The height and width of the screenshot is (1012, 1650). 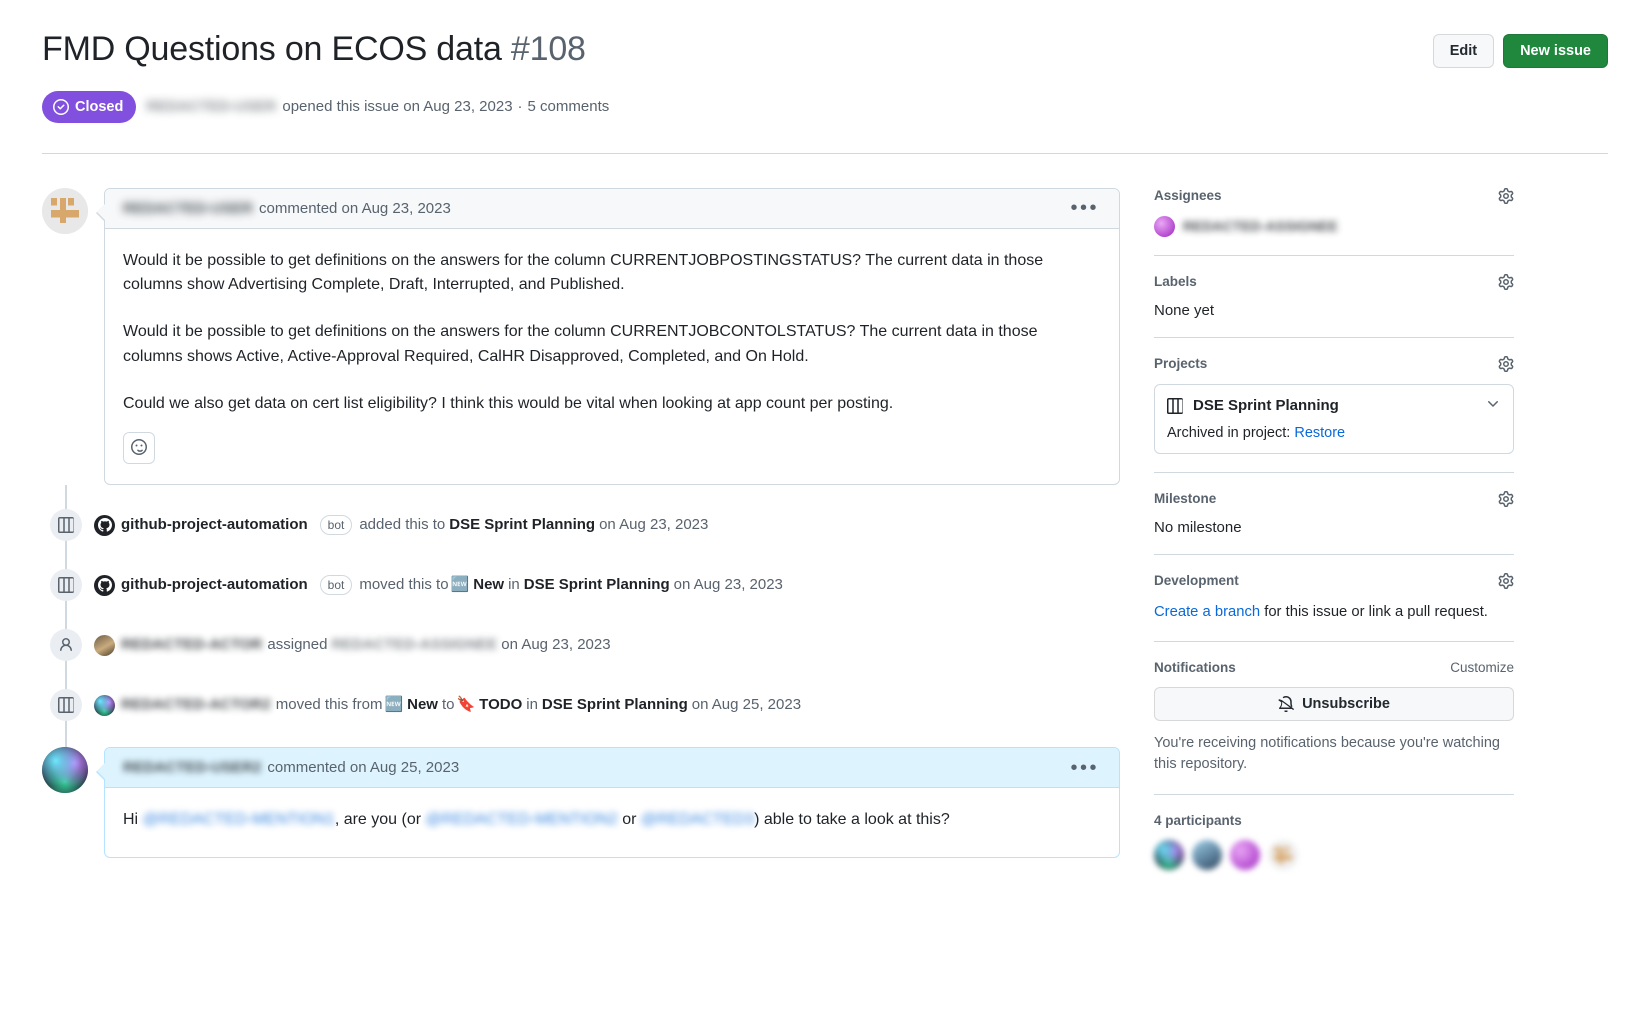 I want to click on restore-link: Restore, so click(x=1319, y=433).